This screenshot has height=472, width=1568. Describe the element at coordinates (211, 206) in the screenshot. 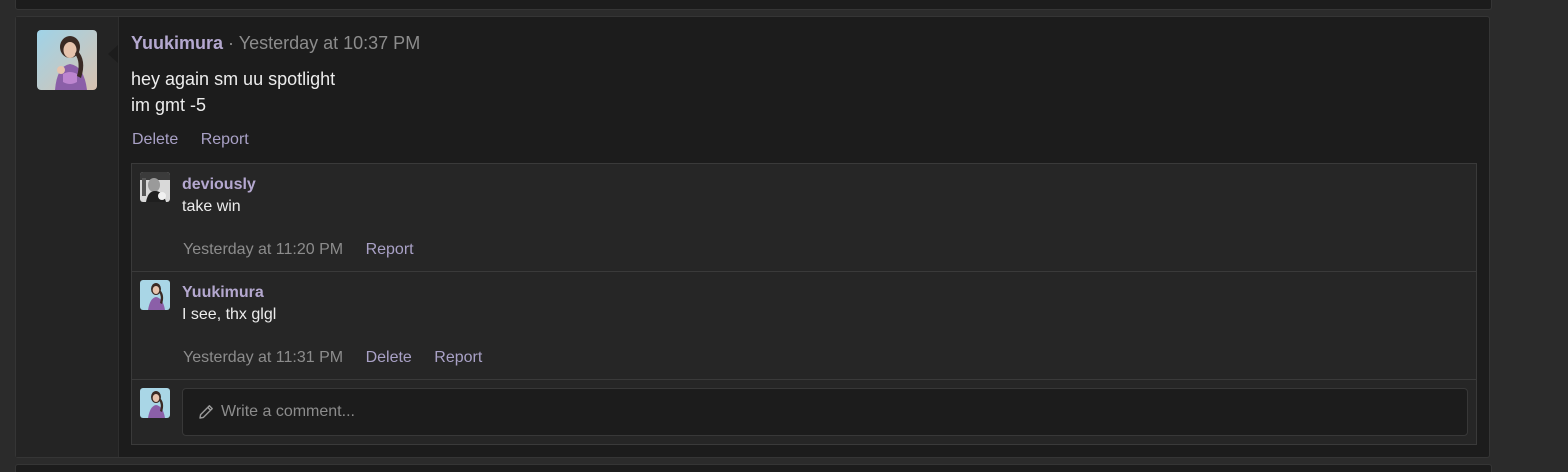

I see `comment-text: take win` at that location.